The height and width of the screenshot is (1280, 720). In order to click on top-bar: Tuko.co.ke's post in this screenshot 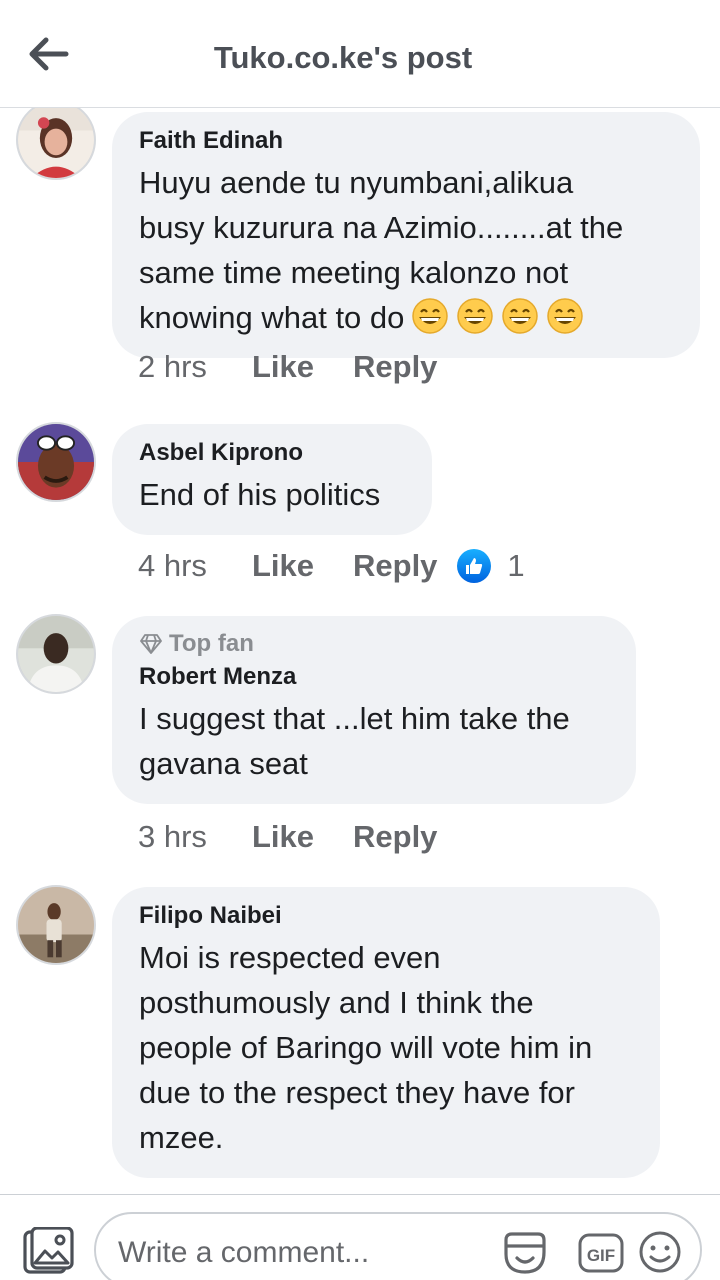, I will do `click(360, 54)`.